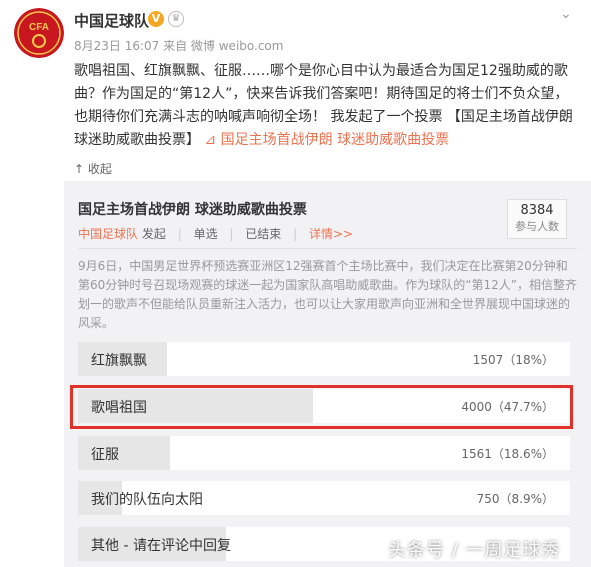 This screenshot has height=567, width=591. What do you see at coordinates (111, 20) in the screenshot?
I see `account-name: 中国足球队` at bounding box center [111, 20].